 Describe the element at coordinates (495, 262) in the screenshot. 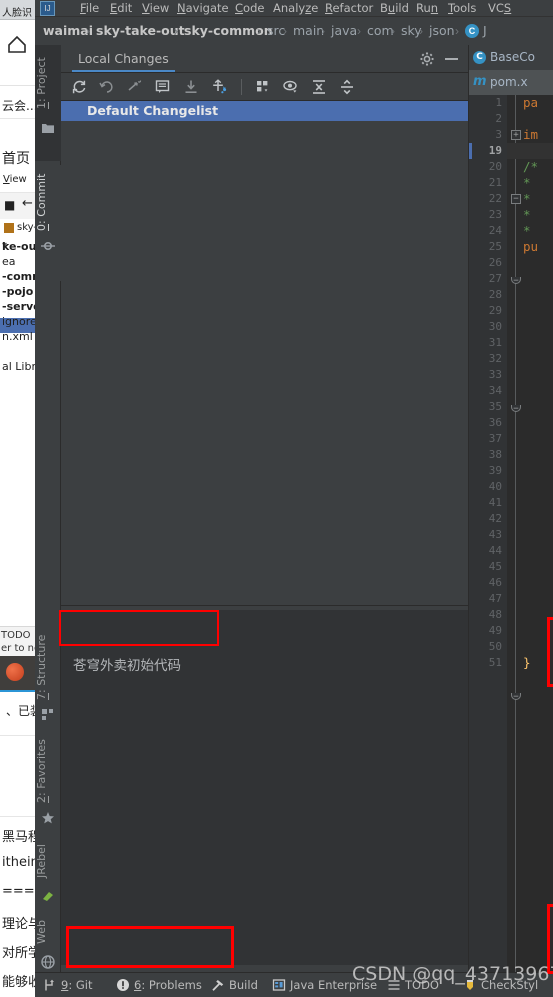

I see `line-number: 26` at that location.